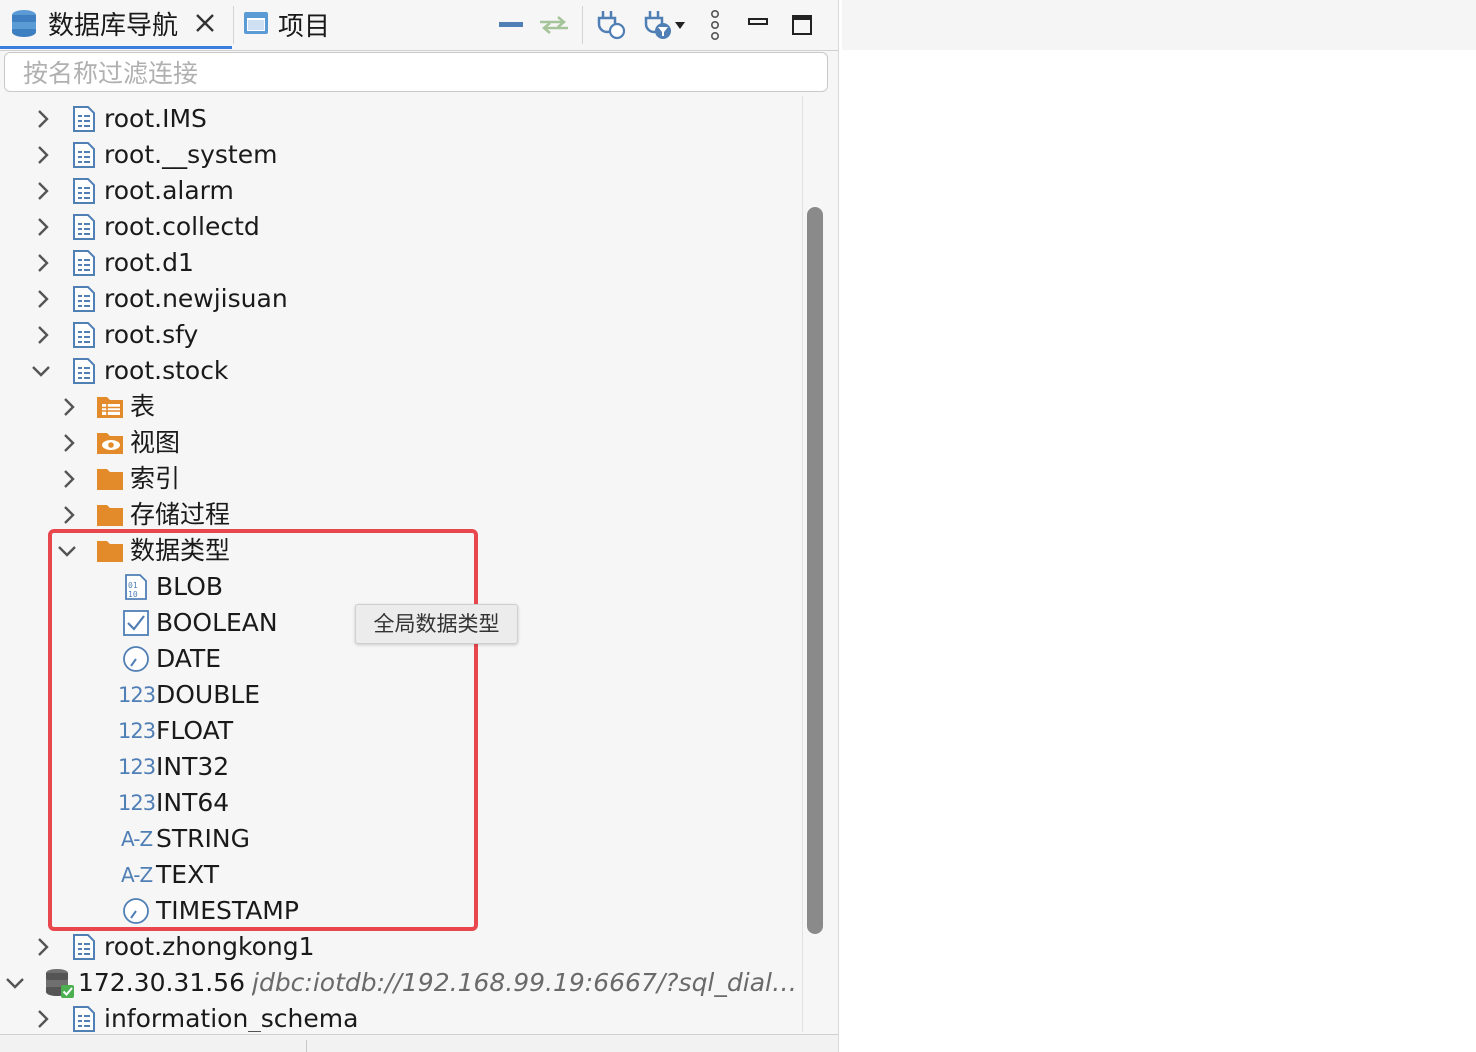  Describe the element at coordinates (401, 227) in the screenshot. I see `tree-item-schema: root.collectd` at that location.